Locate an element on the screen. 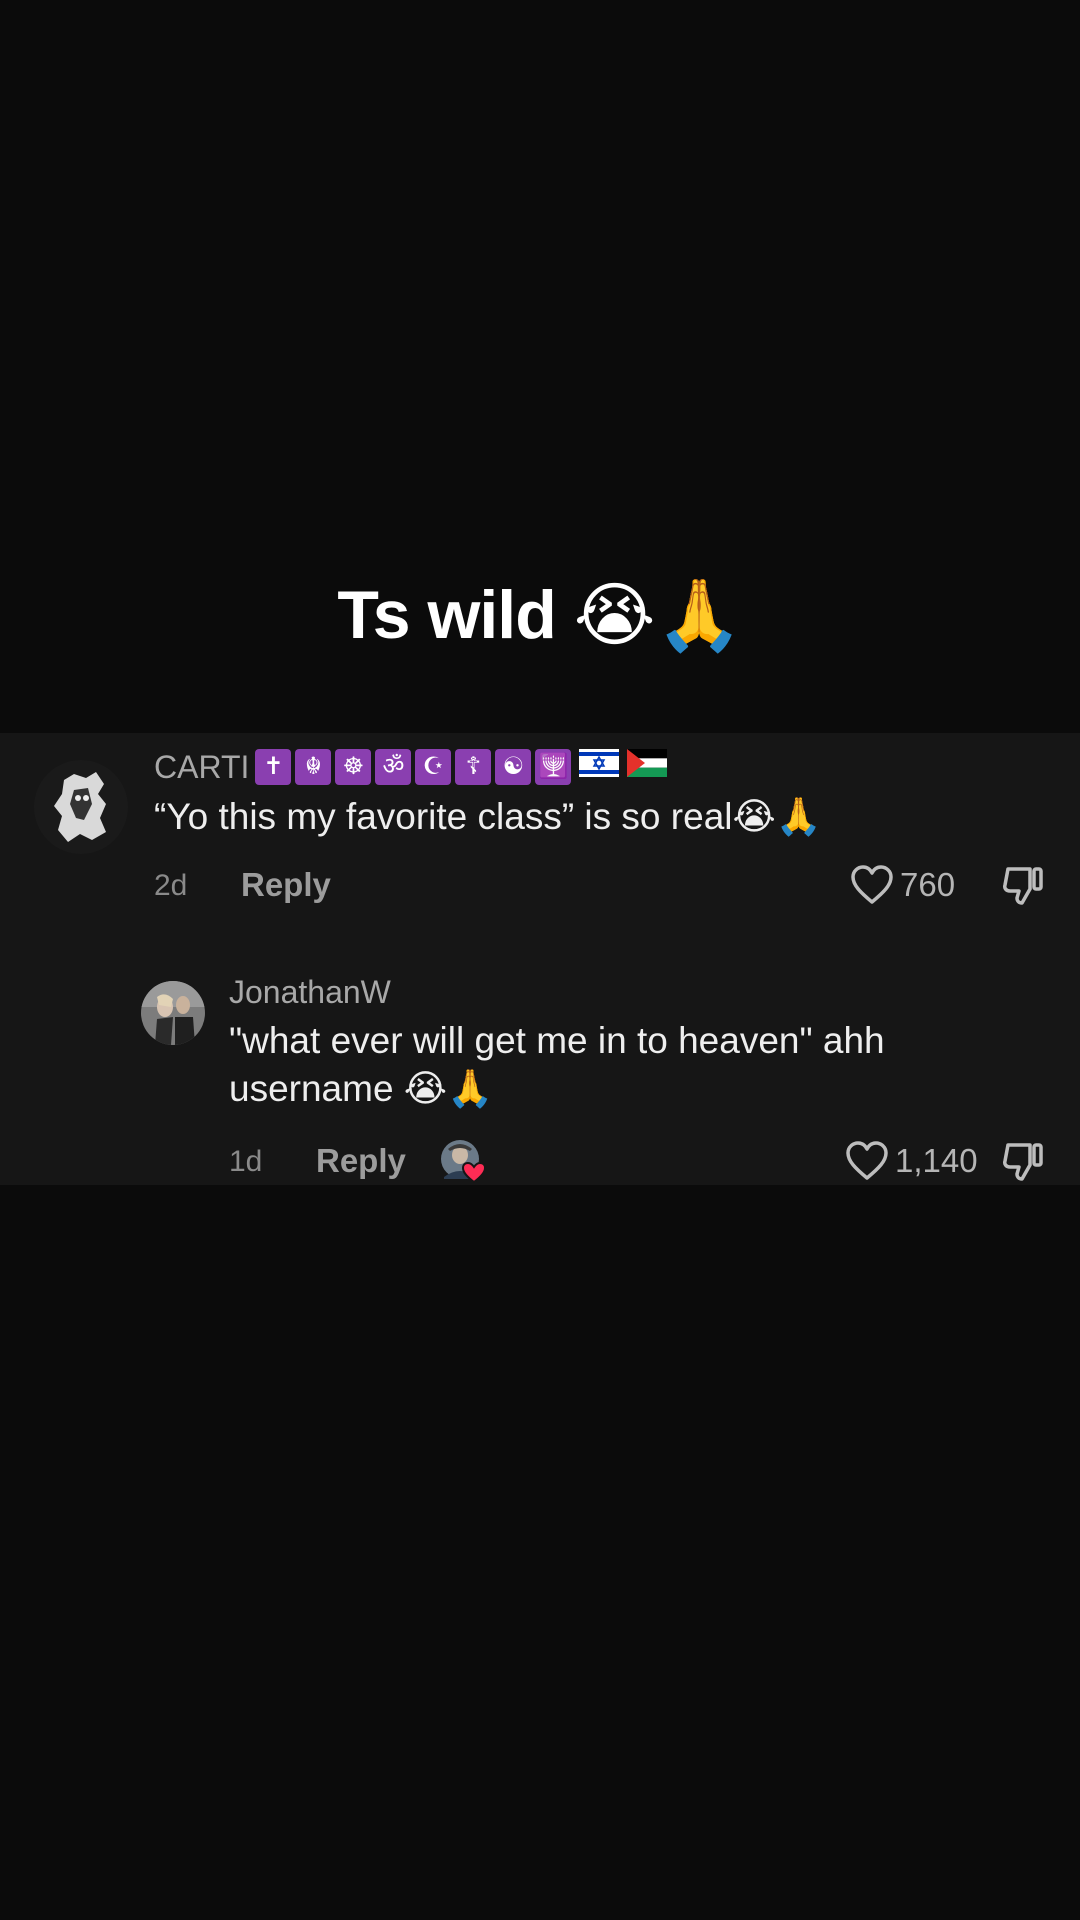 Image resolution: width=1080 pixels, height=1920 pixels. liked-by-creator-icon is located at coordinates (463, 1162).